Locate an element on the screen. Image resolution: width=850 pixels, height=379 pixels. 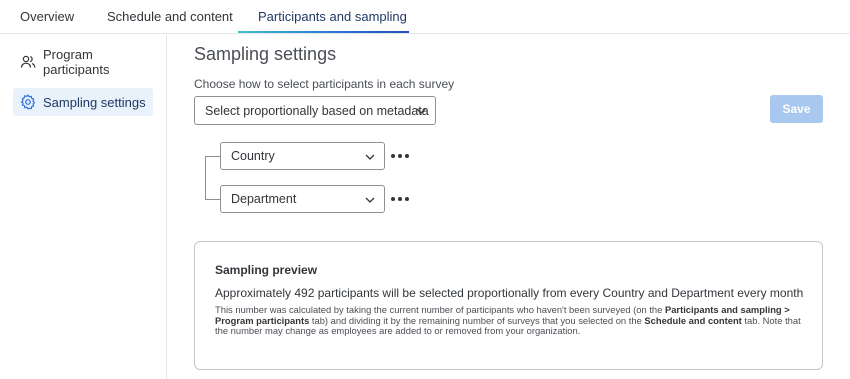
page-title: Sampling settings is located at coordinates (265, 54).